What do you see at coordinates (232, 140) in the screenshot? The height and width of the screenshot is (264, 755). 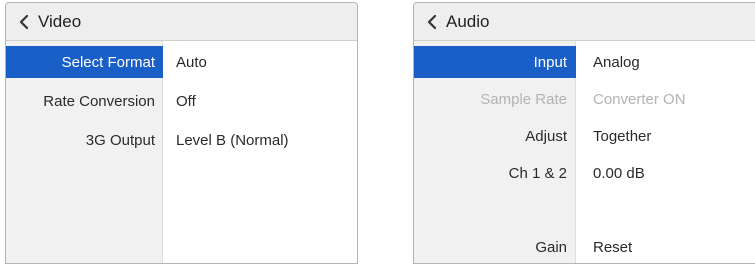 I see `setting-value: Level B (Normal)` at bounding box center [232, 140].